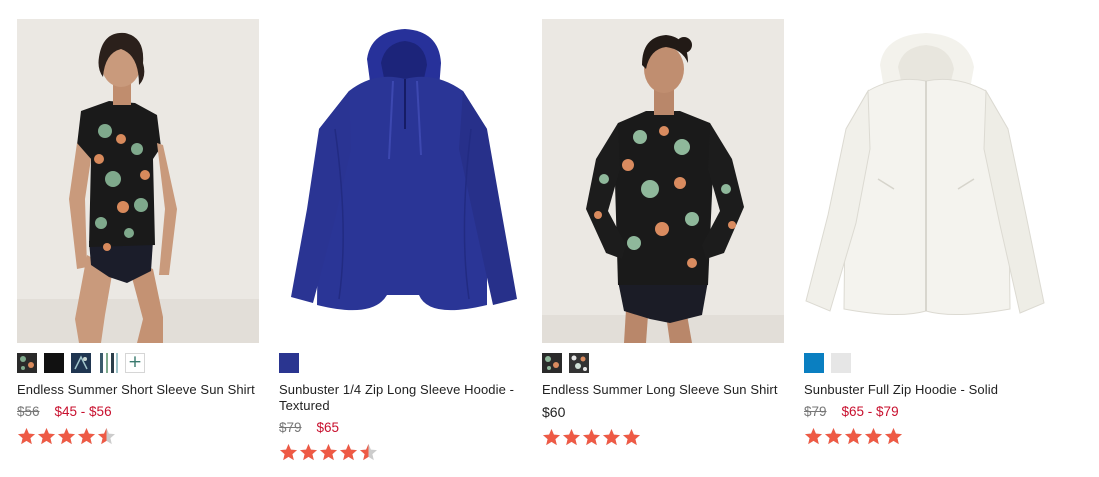 Image resolution: width=1099 pixels, height=477 pixels. I want to click on swatch-solid-black, so click(54, 363).